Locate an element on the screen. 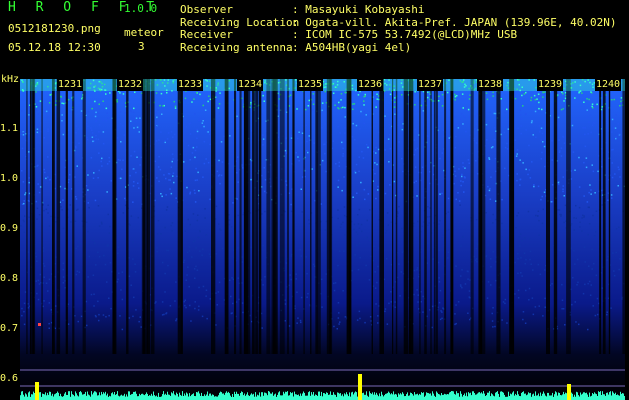 The width and height of the screenshot is (629, 400). minute-label: 1240 is located at coordinates (608, 85).